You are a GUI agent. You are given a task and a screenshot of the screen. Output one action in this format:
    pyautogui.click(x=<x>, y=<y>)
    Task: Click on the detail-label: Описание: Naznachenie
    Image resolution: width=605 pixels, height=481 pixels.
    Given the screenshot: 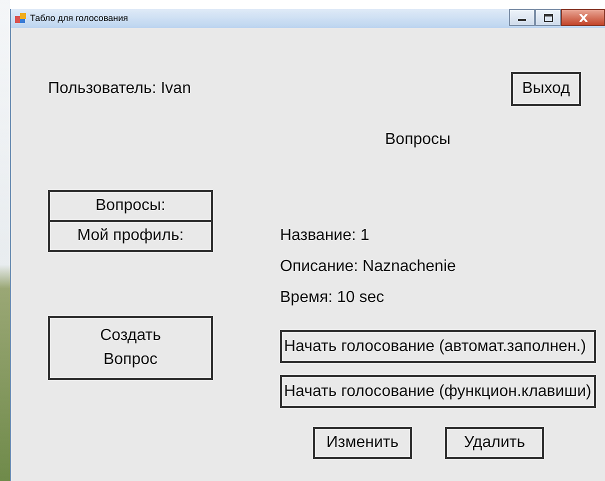 What is the action you would take?
    pyautogui.click(x=368, y=267)
    